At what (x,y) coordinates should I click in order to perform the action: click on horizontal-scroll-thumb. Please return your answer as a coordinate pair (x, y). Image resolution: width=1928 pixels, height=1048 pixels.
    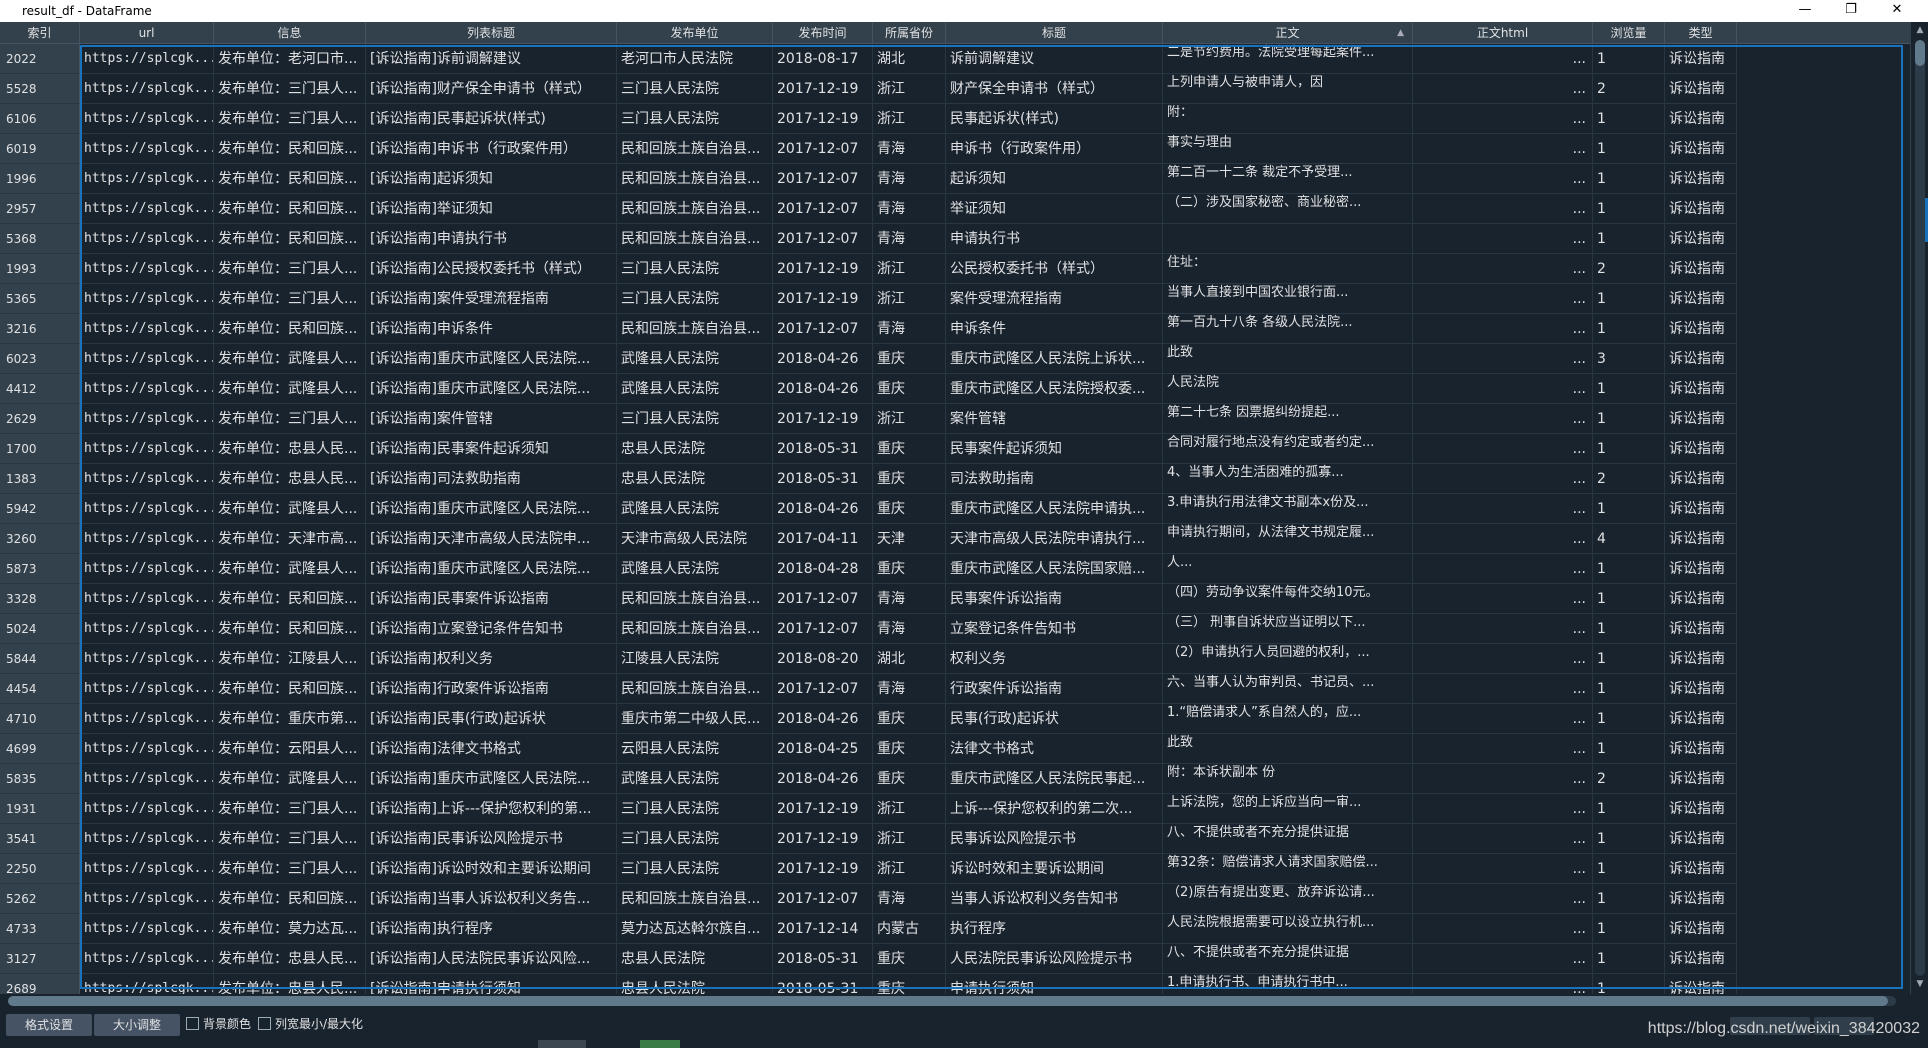
    Looking at the image, I should click on (948, 1001).